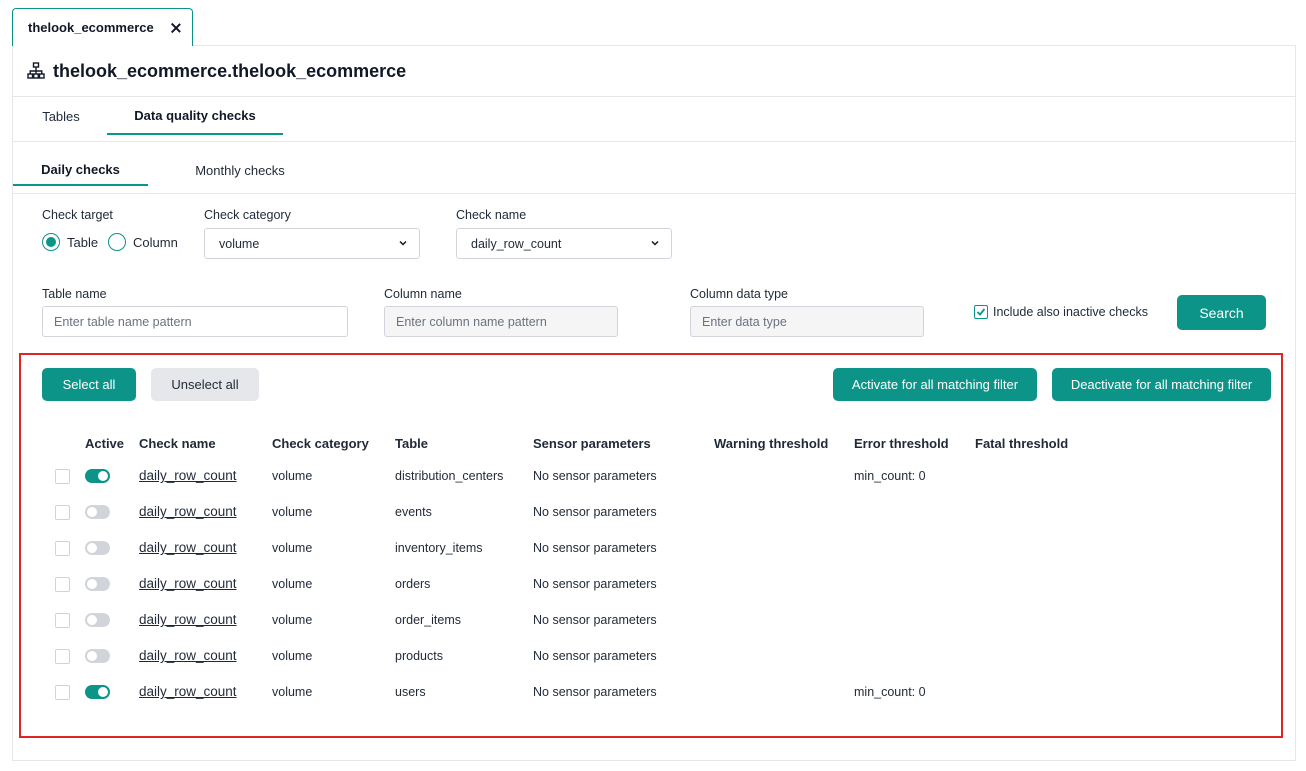  Describe the element at coordinates (411, 443) in the screenshot. I see `column-header-table: Table` at that location.